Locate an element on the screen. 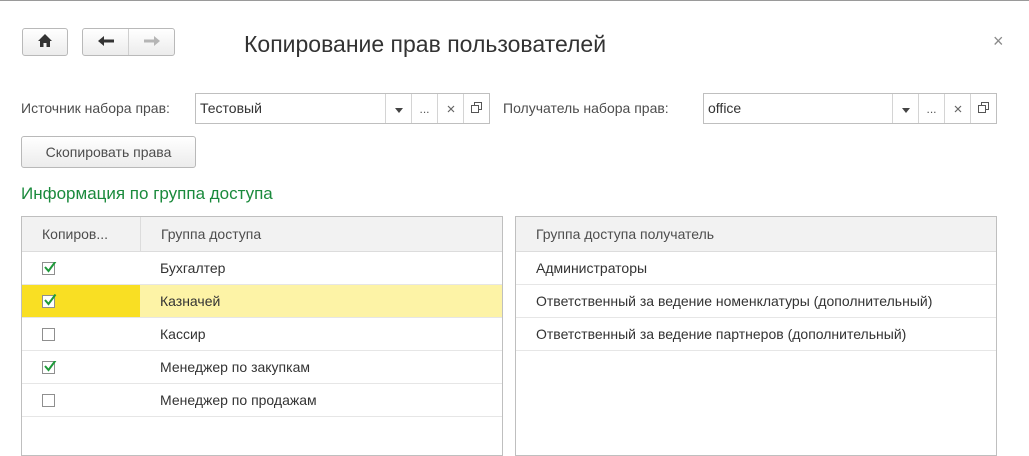 The width and height of the screenshot is (1029, 456). arrow-left-icon is located at coordinates (106, 42).